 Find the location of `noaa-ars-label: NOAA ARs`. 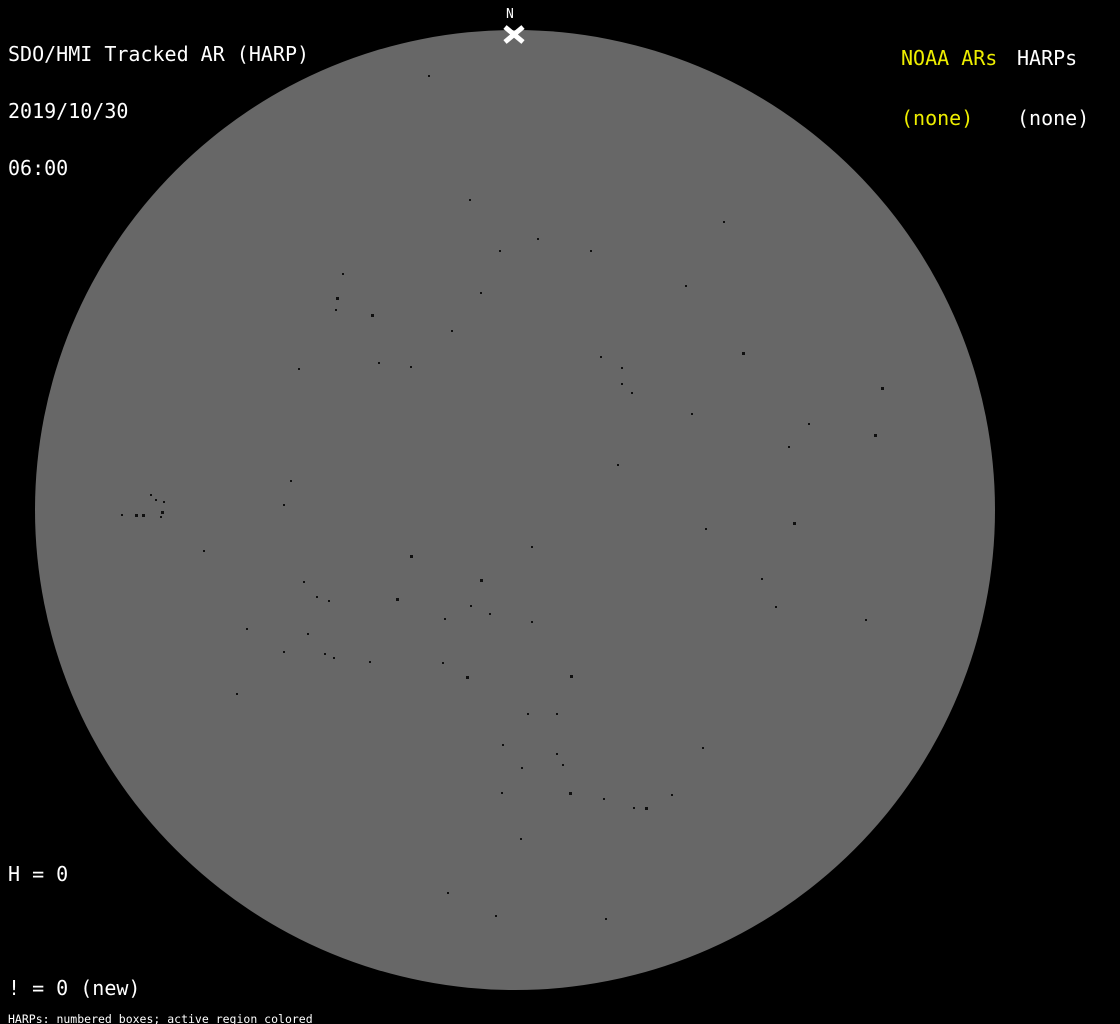

noaa-ars-label: NOAA ARs is located at coordinates (949, 58).